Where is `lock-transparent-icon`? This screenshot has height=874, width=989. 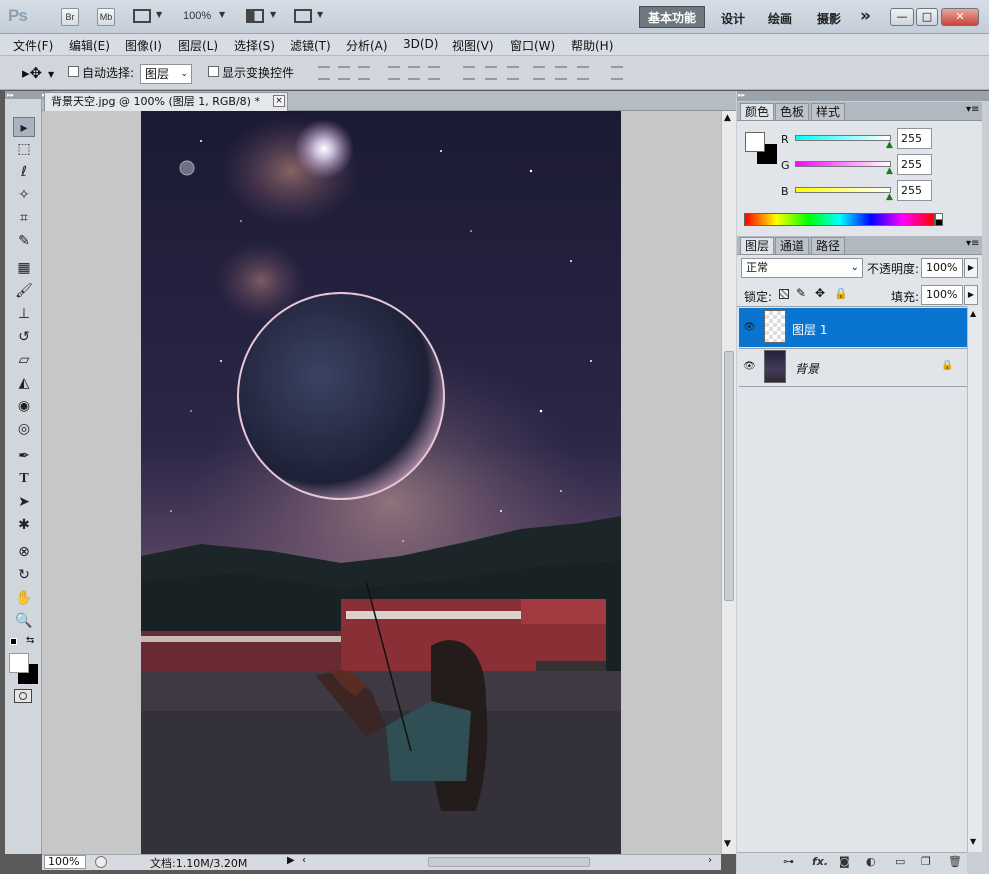 lock-transparent-icon is located at coordinates (784, 294).